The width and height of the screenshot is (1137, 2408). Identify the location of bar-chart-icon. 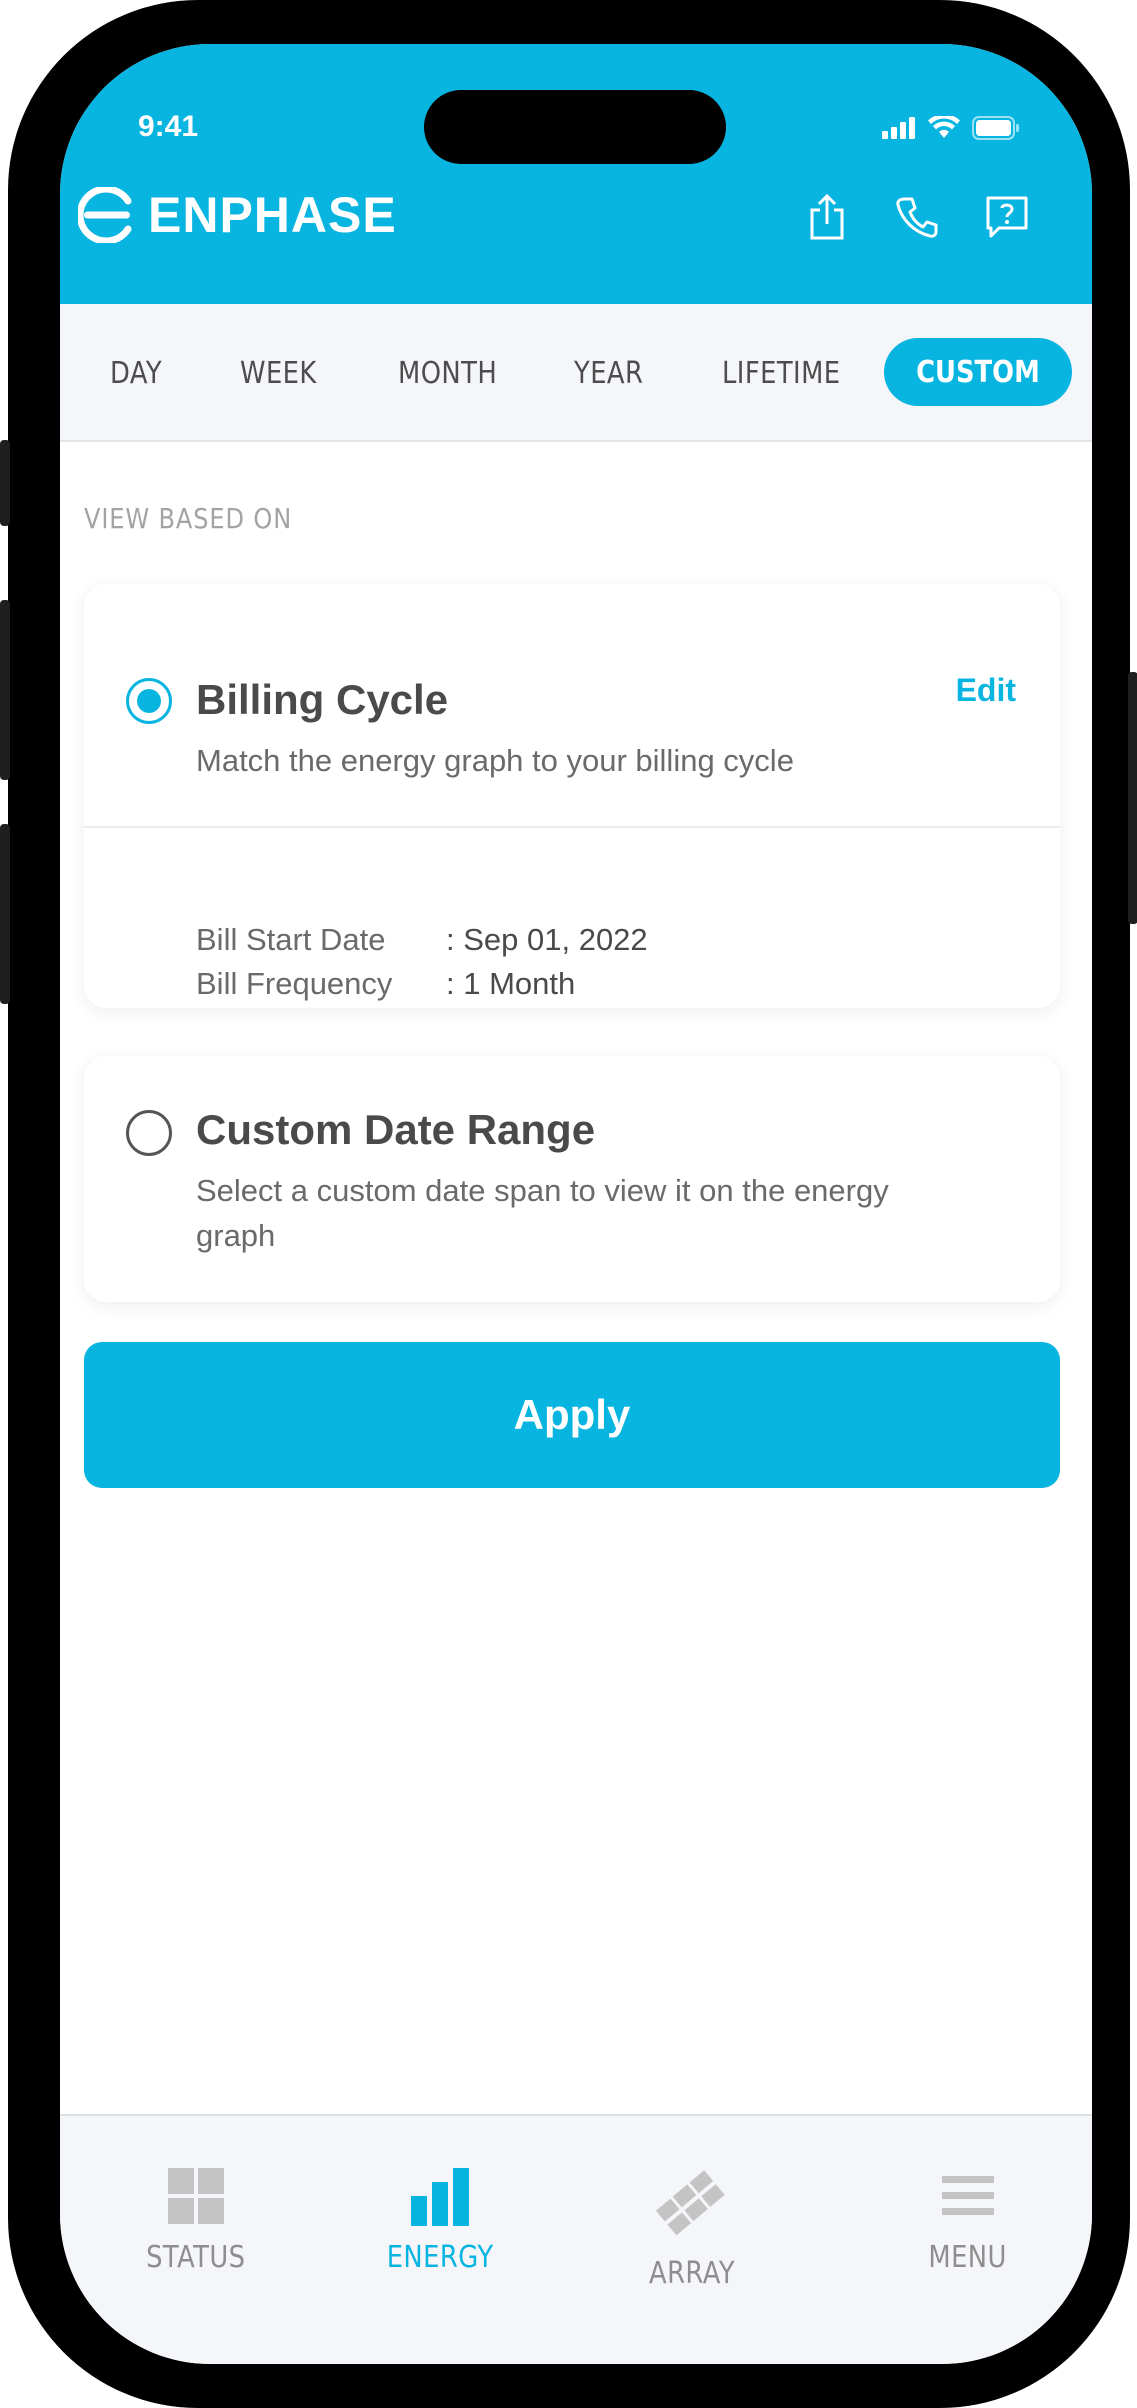
(440, 2197).